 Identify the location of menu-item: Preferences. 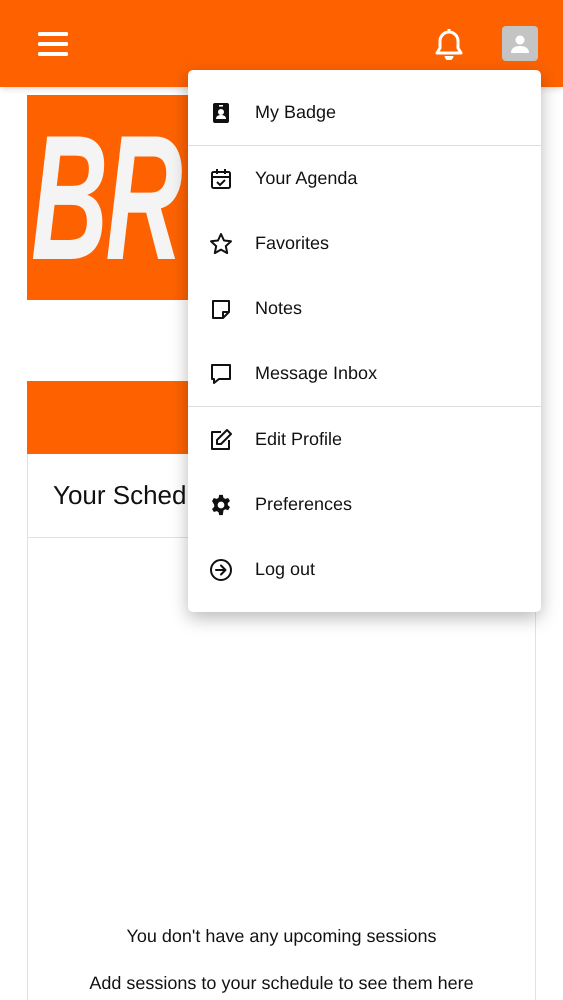
(364, 504).